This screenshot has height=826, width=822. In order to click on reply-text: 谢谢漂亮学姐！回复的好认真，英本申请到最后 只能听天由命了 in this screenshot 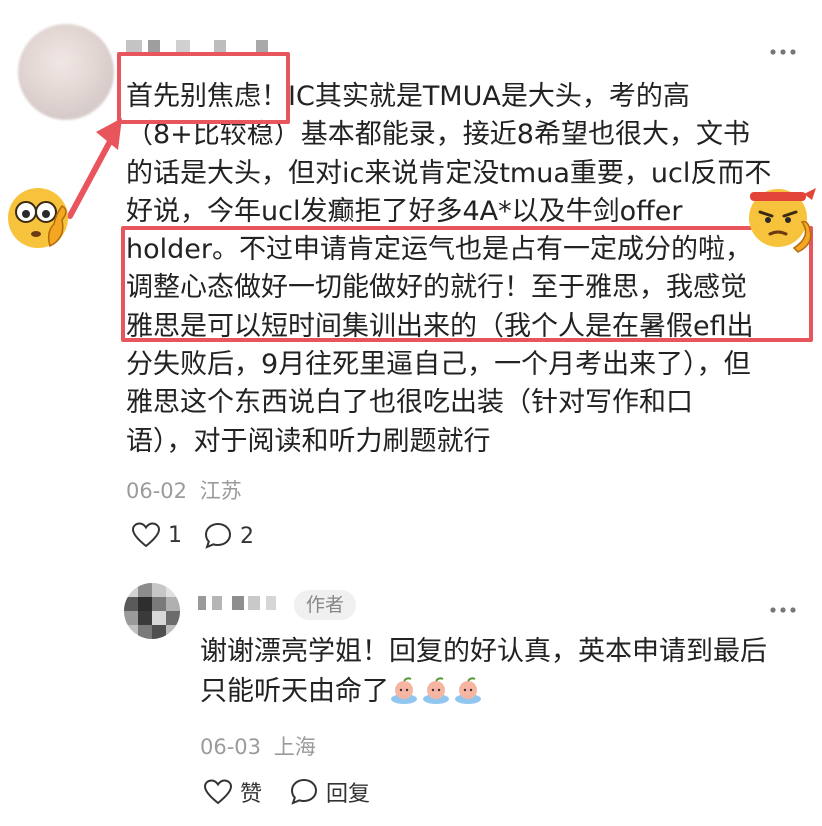, I will do `click(505, 672)`.